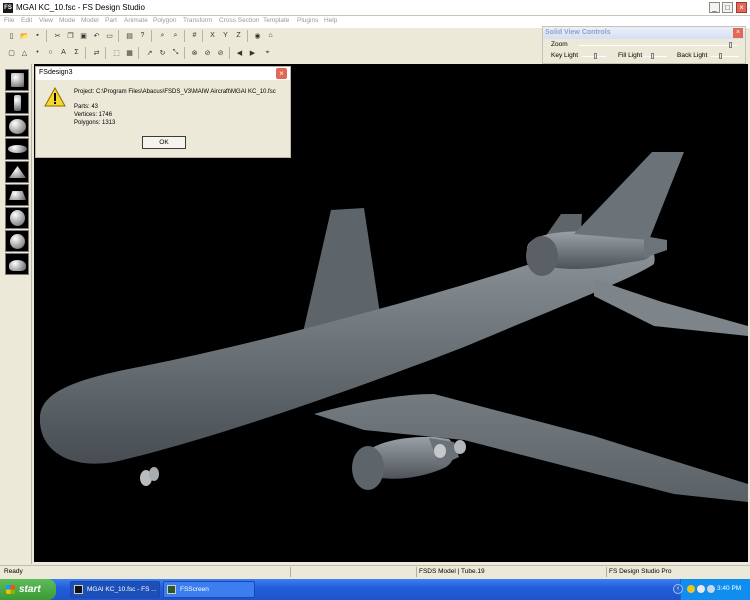  I want to click on copy-icon: ❐, so click(70, 35).